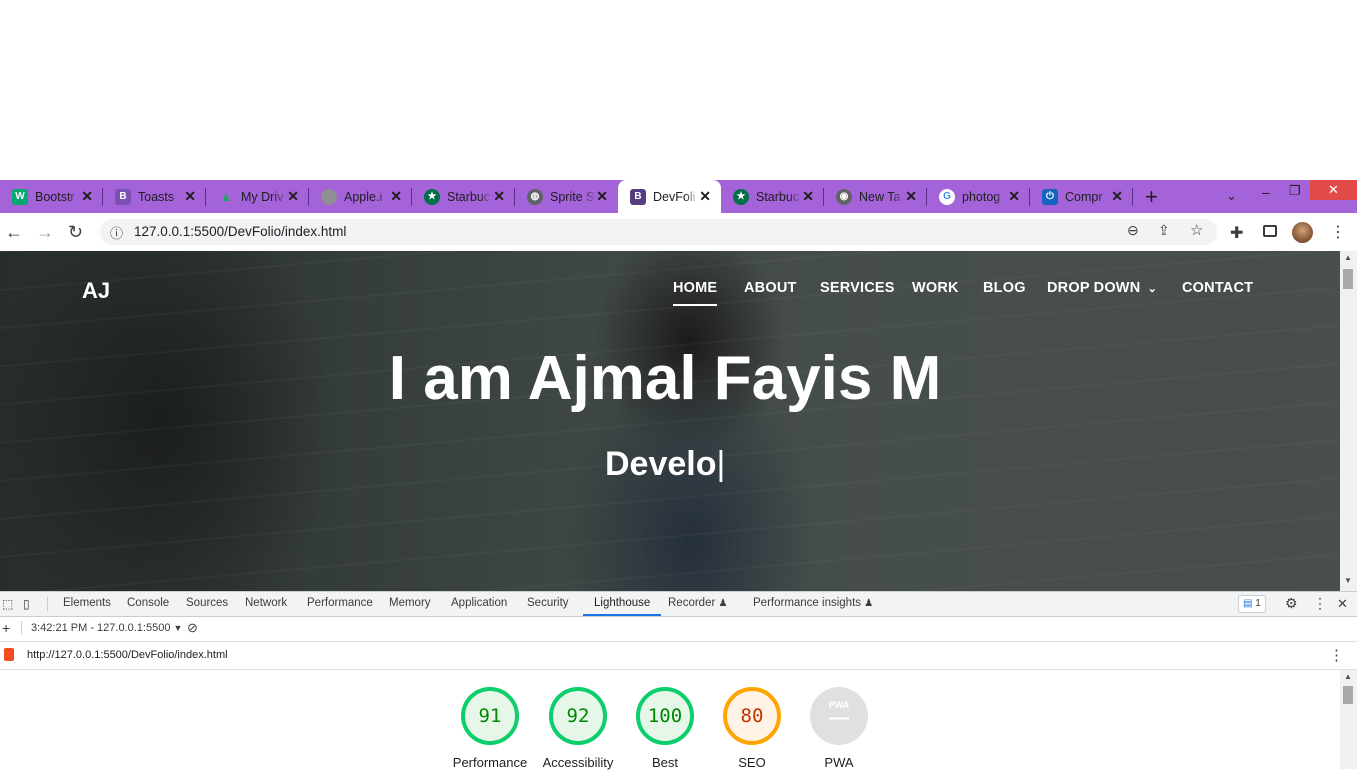  What do you see at coordinates (857, 288) in the screenshot?
I see `nav-services: SERVICES` at bounding box center [857, 288].